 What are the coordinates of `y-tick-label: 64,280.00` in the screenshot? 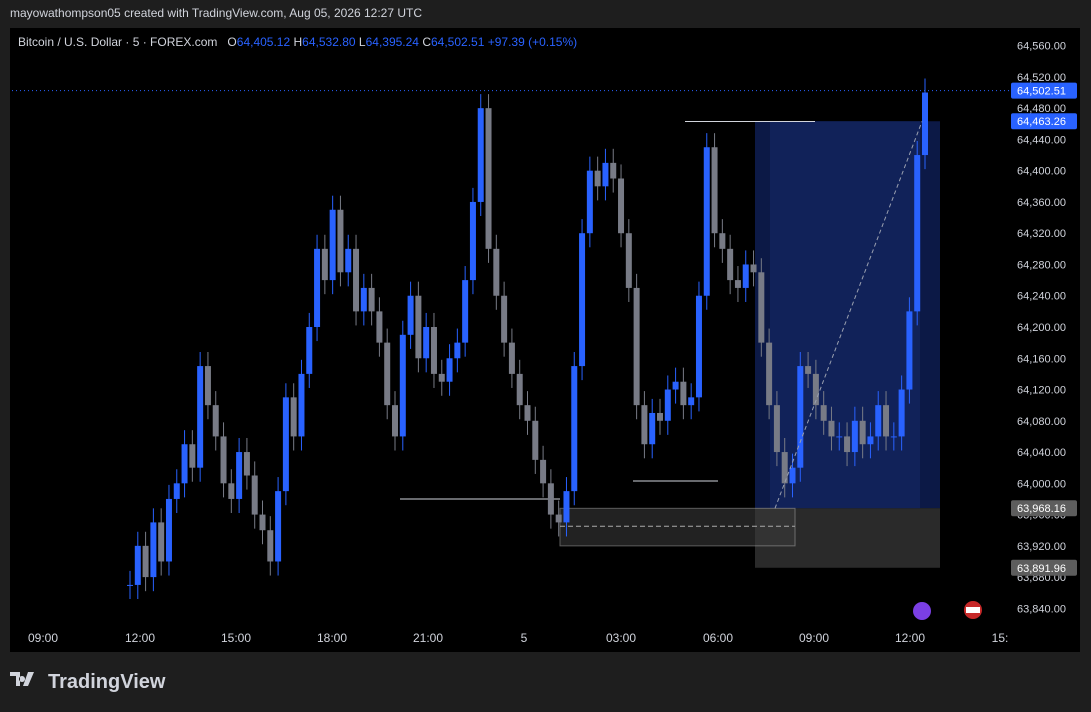 It's located at (1041, 265).